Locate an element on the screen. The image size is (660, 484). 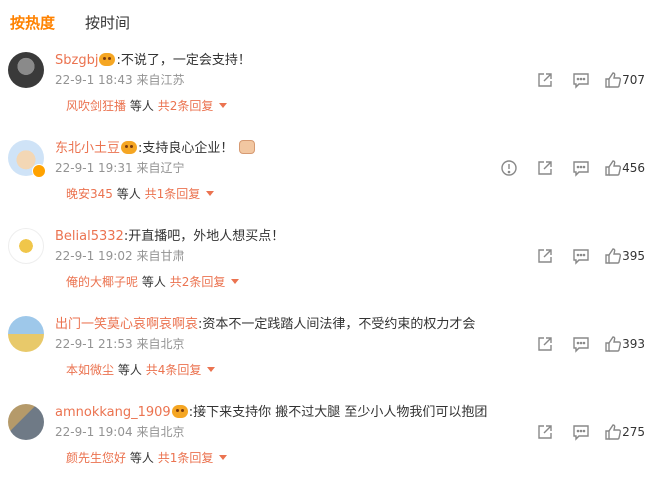
comment-meta: 22-9-1 18:43 来自江苏 is located at coordinates (119, 79).